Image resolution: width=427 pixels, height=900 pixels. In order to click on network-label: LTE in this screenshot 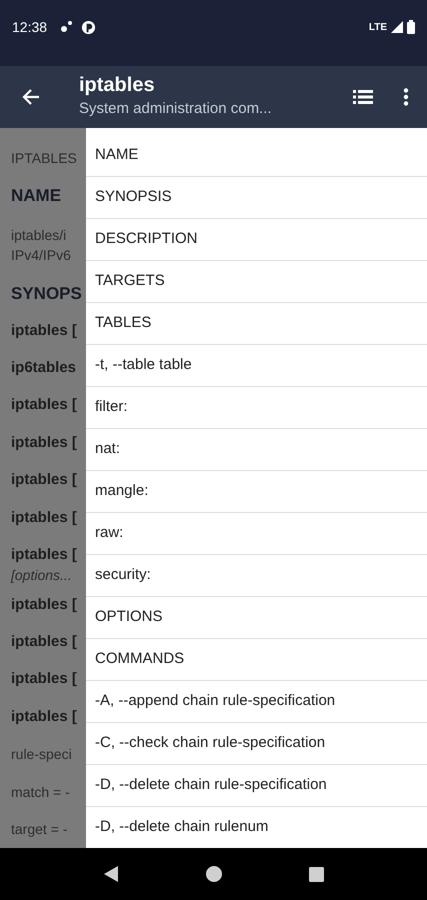, I will do `click(377, 27)`.